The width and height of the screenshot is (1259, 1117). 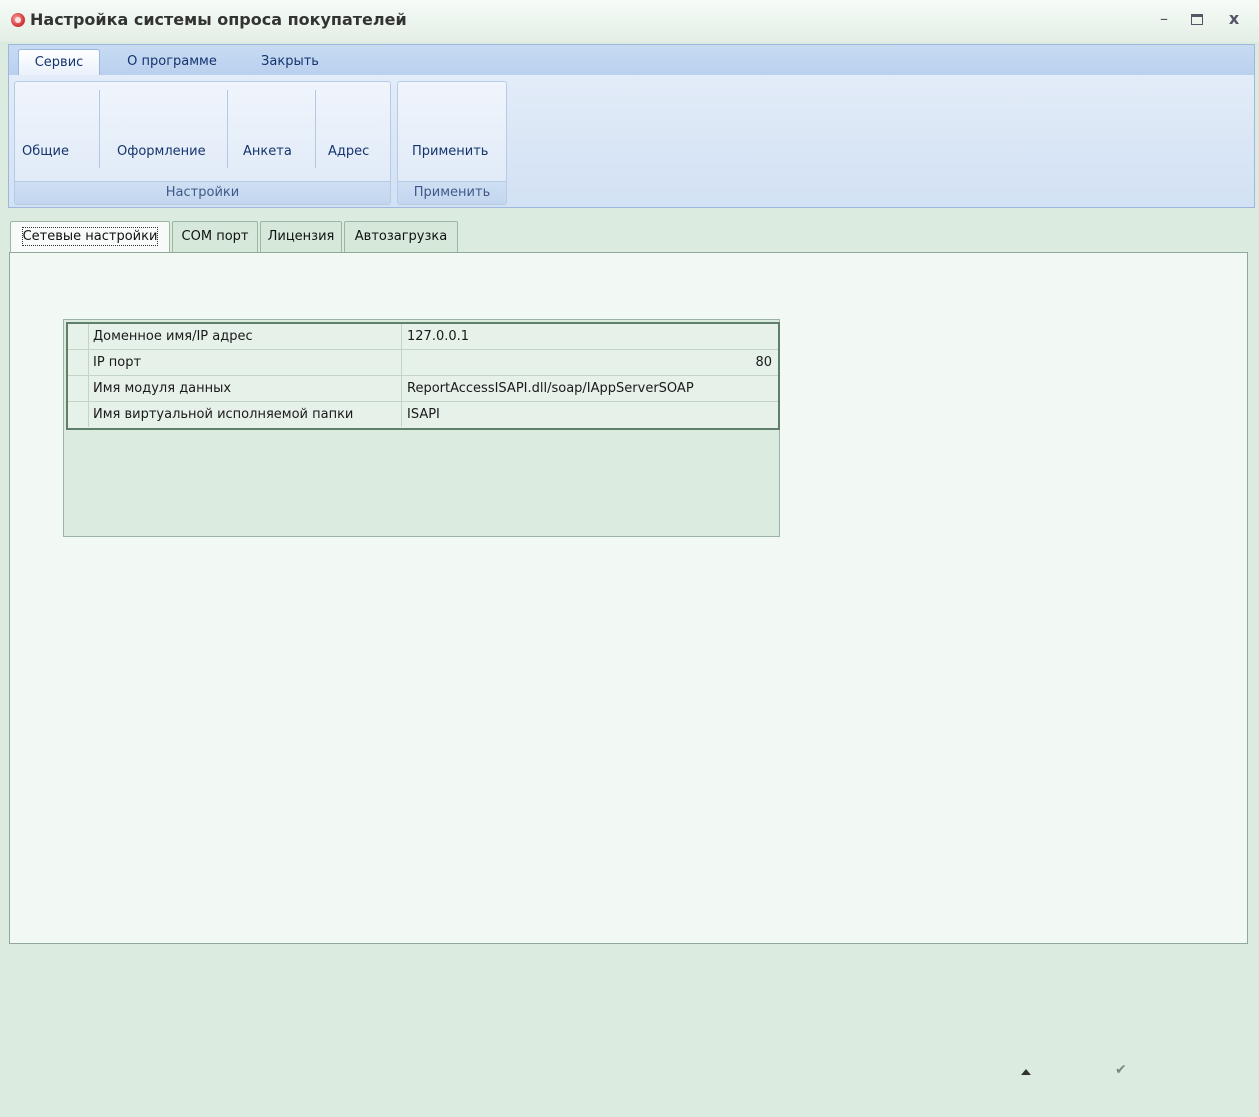 I want to click on appearance-button: Оформление, so click(x=161, y=151).